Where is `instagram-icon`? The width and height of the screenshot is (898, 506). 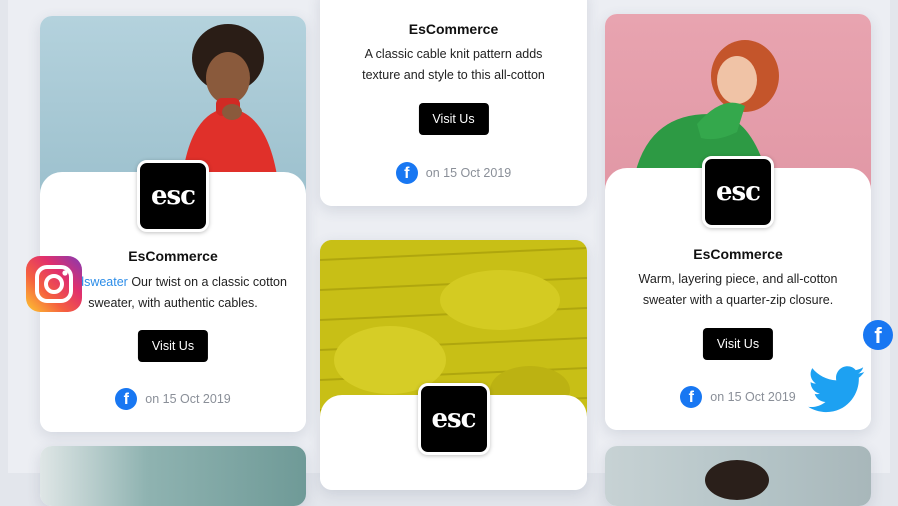
instagram-icon is located at coordinates (54, 284).